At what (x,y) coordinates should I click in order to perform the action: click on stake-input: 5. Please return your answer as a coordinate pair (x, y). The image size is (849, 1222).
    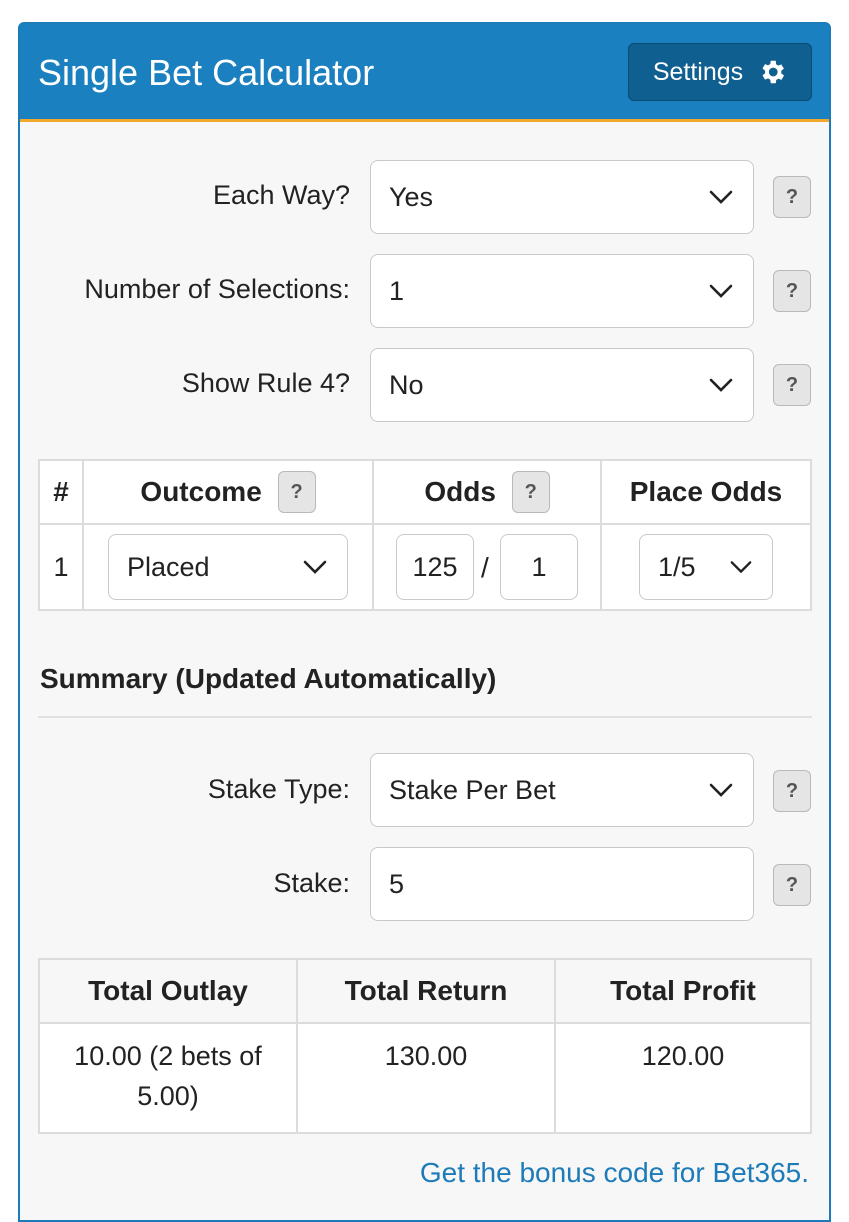
    Looking at the image, I should click on (562, 884).